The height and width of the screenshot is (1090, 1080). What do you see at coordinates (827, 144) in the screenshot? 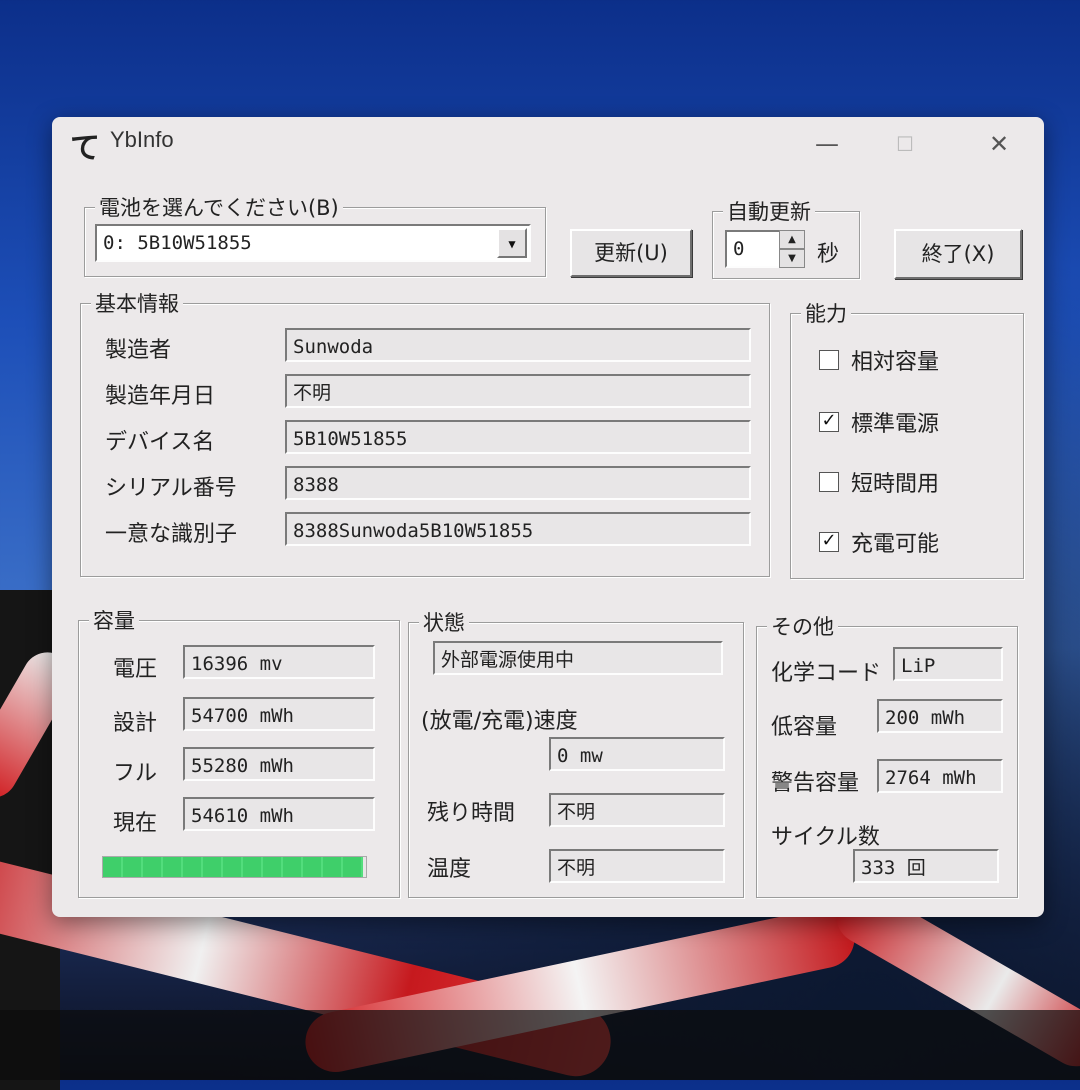
I see `minimize-icon: —` at bounding box center [827, 144].